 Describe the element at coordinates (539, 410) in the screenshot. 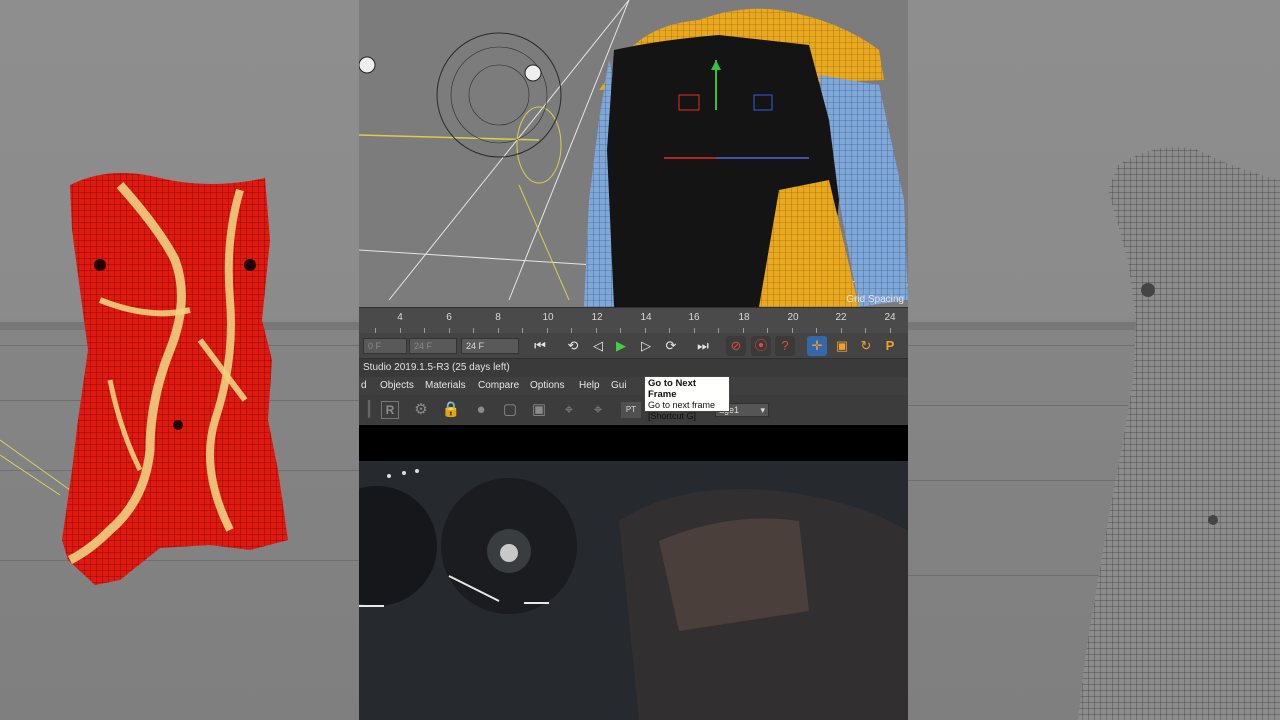

I see `region-render-icon: ▣` at that location.